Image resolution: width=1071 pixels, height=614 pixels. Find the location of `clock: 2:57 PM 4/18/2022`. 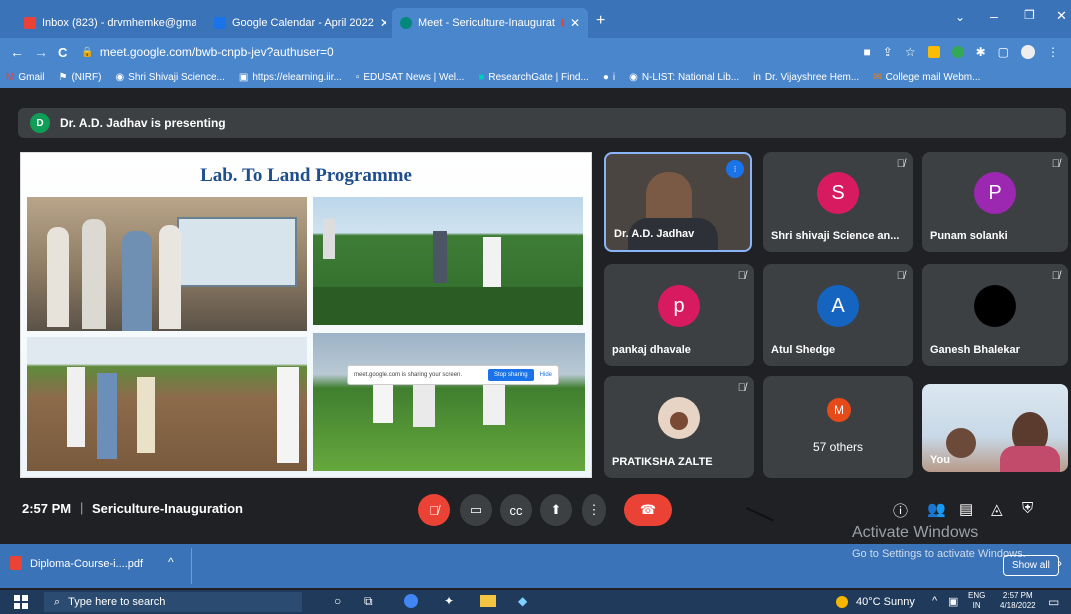

clock: 2:57 PM 4/18/2022 is located at coordinates (1018, 601).